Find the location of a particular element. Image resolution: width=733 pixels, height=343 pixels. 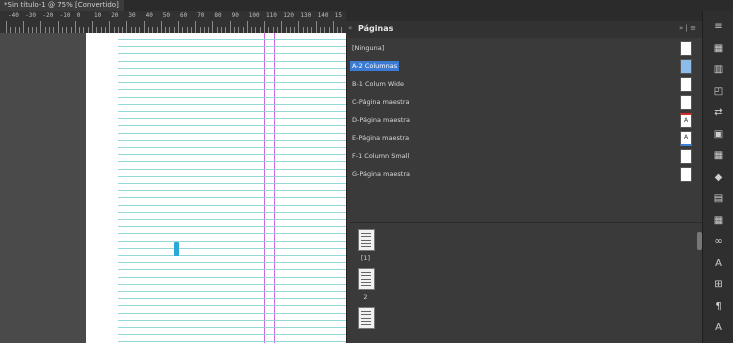

table-icon: ¶ is located at coordinates (718, 307).